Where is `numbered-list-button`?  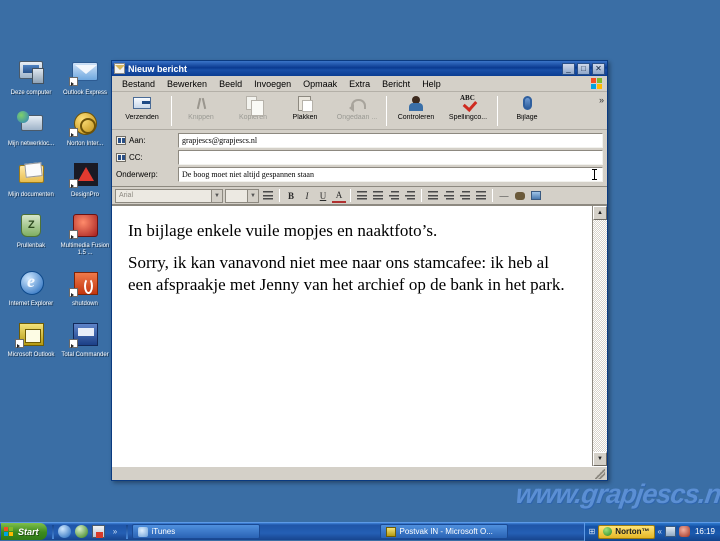
numbered-list-button is located at coordinates (362, 196).